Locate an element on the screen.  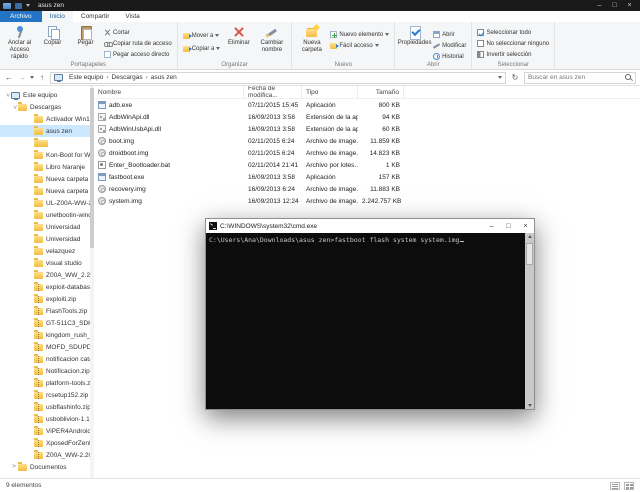
back-button is located at coordinates (9, 78).